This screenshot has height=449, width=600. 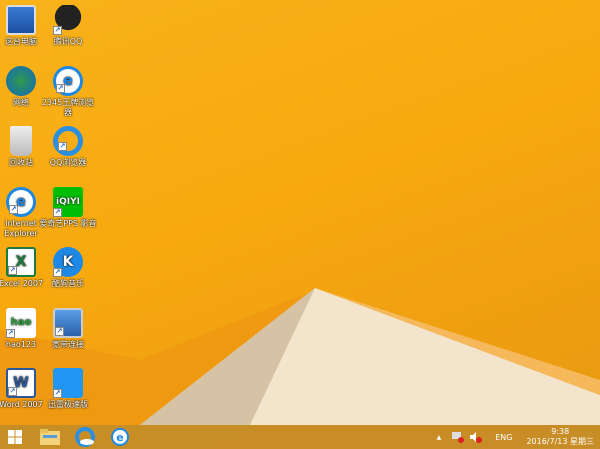 What do you see at coordinates (68, 383) in the screenshot?
I see `thunder-icon: ↗` at bounding box center [68, 383].